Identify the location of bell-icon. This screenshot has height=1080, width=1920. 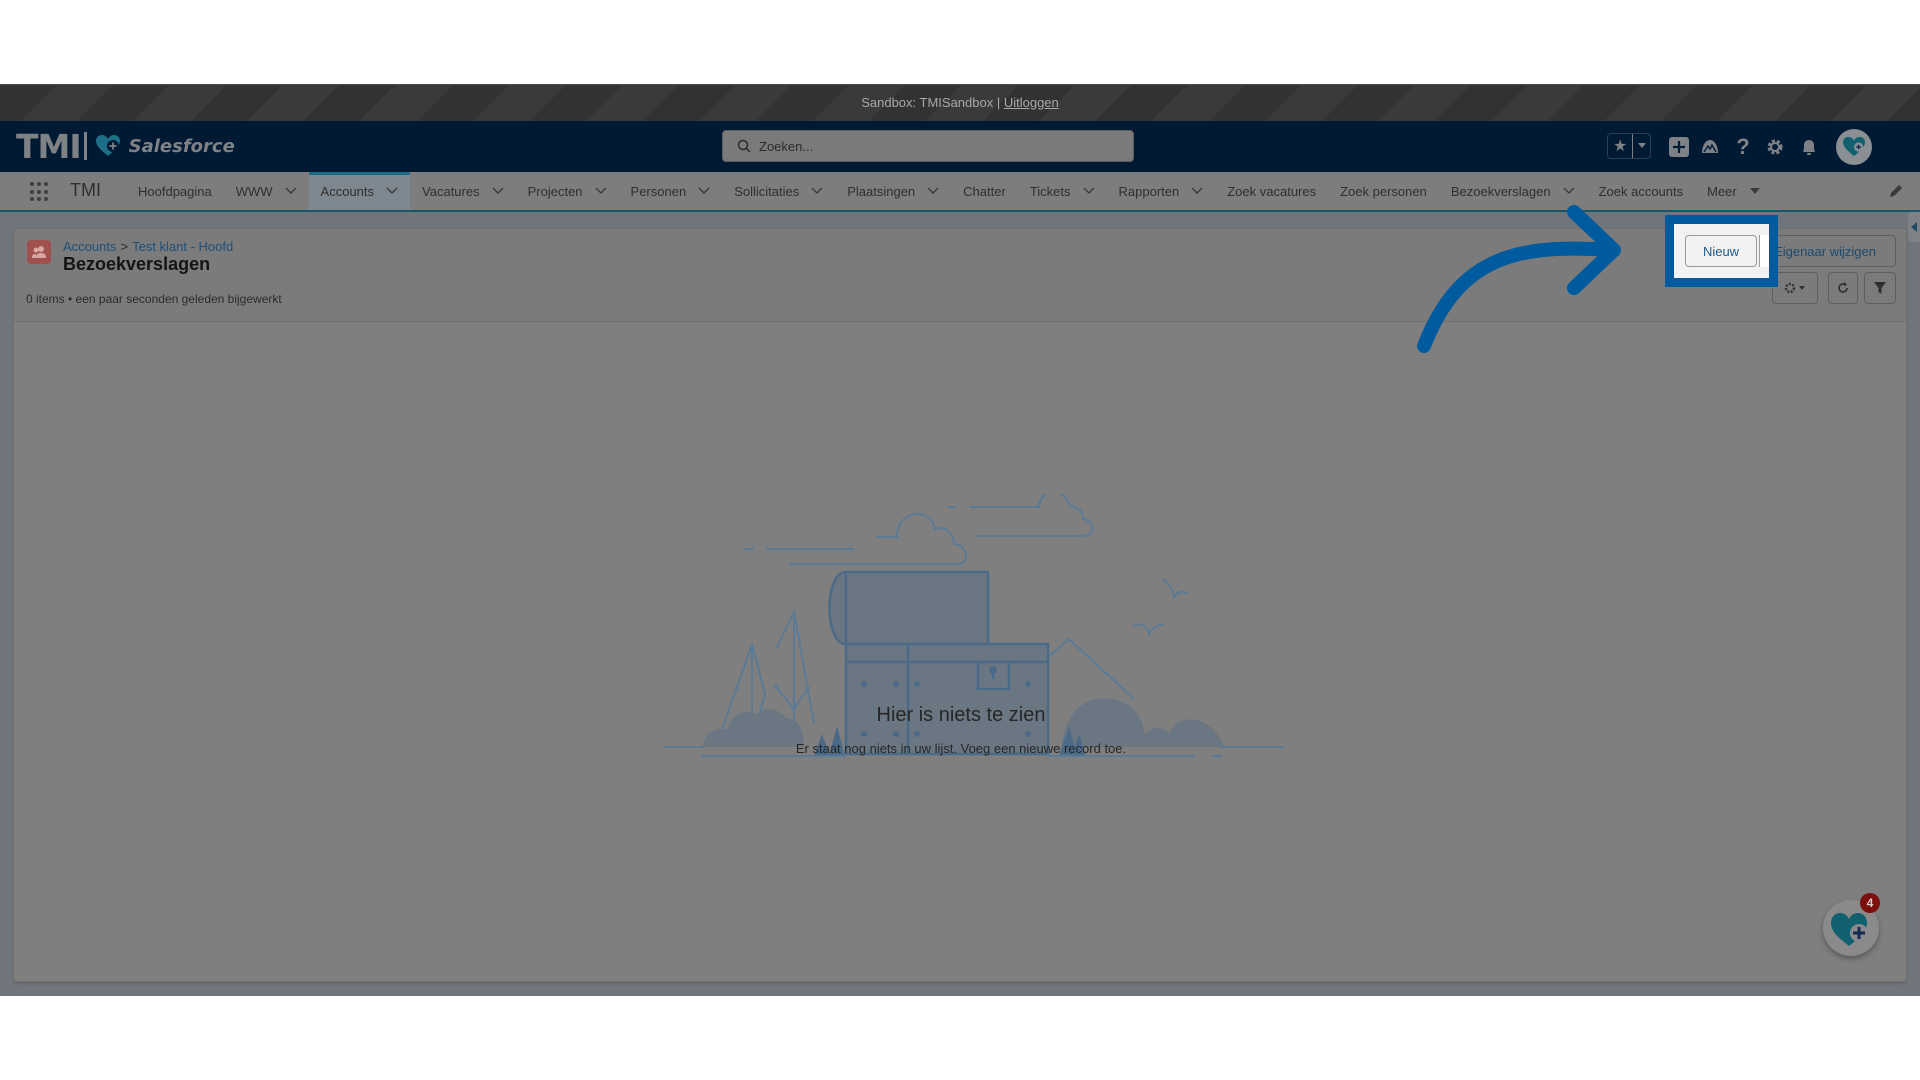
(1809, 147).